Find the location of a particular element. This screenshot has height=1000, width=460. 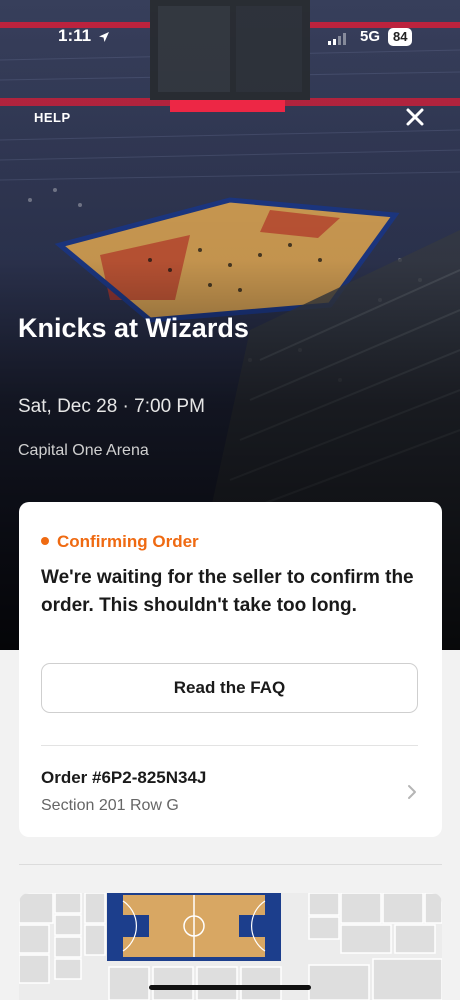

section-divider is located at coordinates (230, 864).